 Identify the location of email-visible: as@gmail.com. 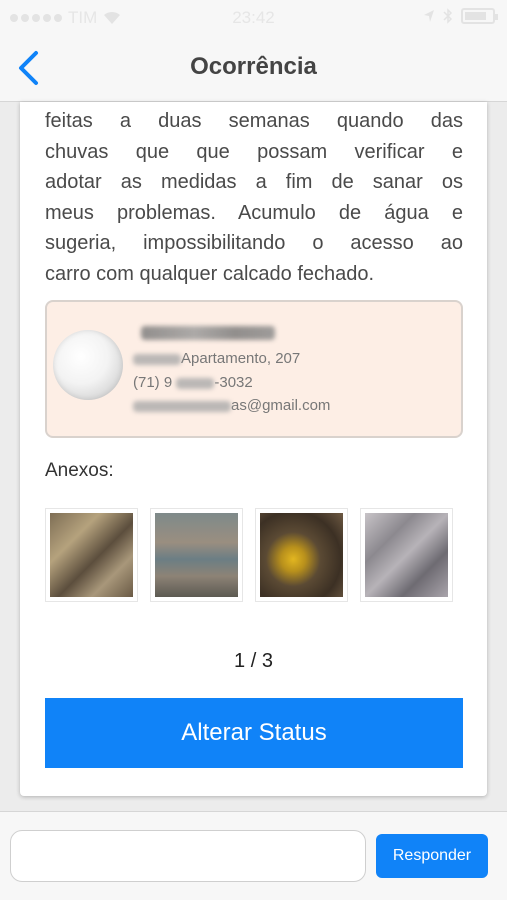
(281, 405).